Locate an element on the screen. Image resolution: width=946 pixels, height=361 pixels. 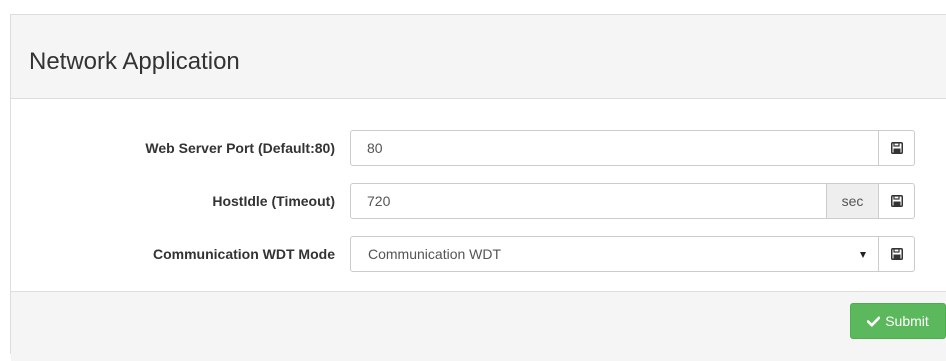
submit-button: Submit is located at coordinates (898, 321).